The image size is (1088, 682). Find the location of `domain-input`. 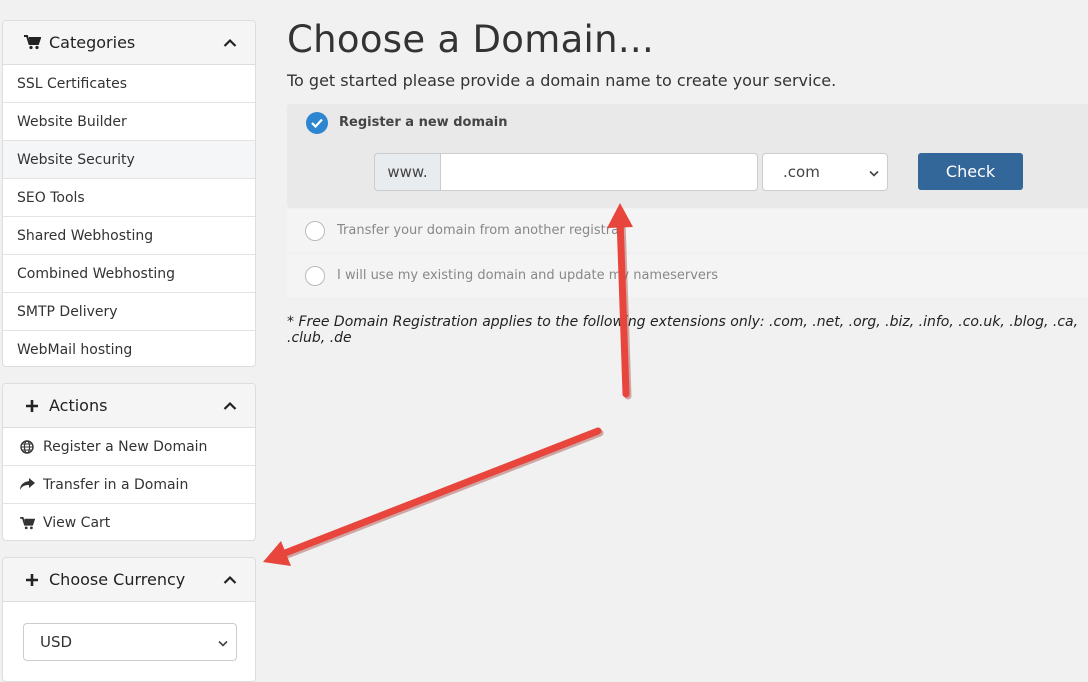

domain-input is located at coordinates (599, 172).